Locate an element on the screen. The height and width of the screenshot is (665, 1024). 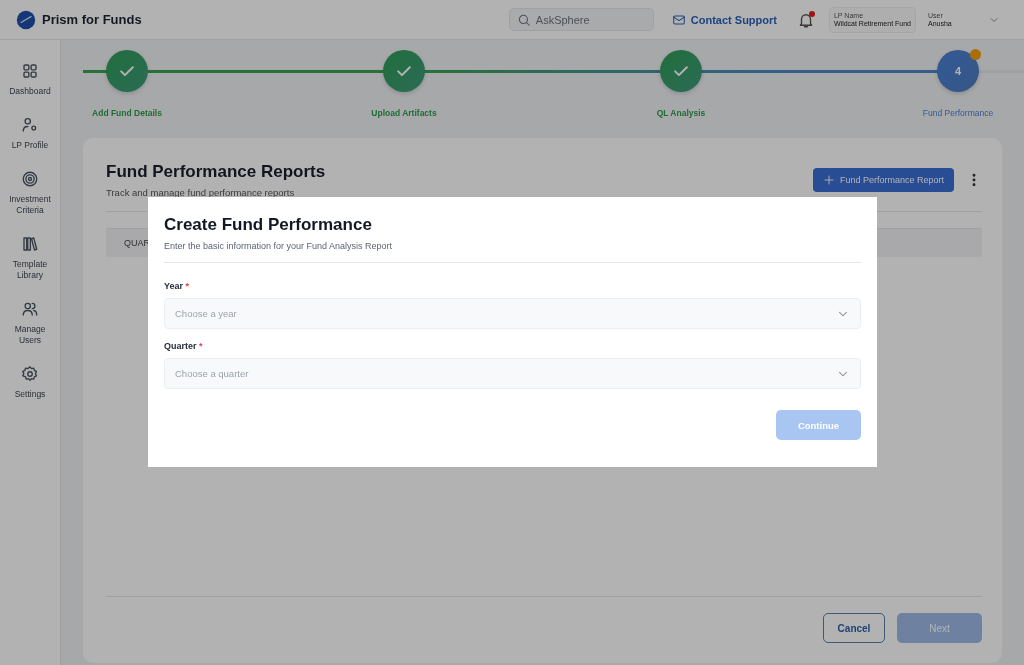
search-icon is located at coordinates (523, 20).